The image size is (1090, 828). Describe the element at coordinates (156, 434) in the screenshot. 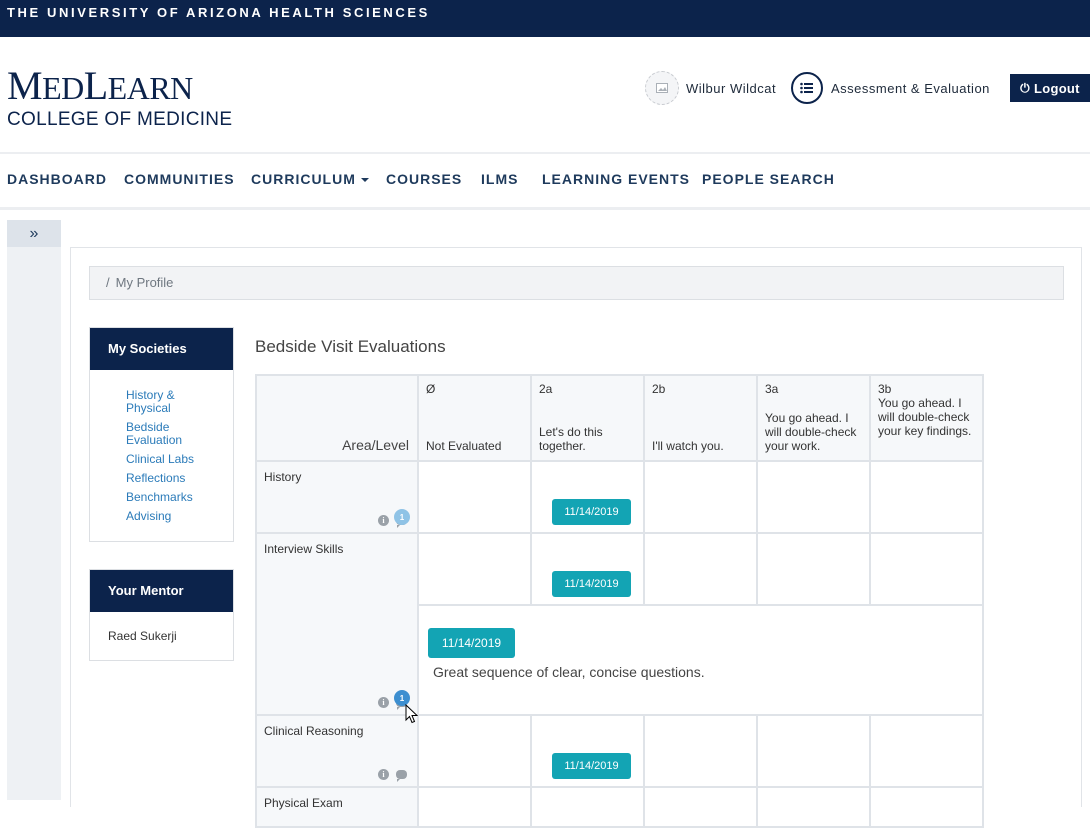

I see `link-bedside-evaluation: Bedside Evaluation` at that location.